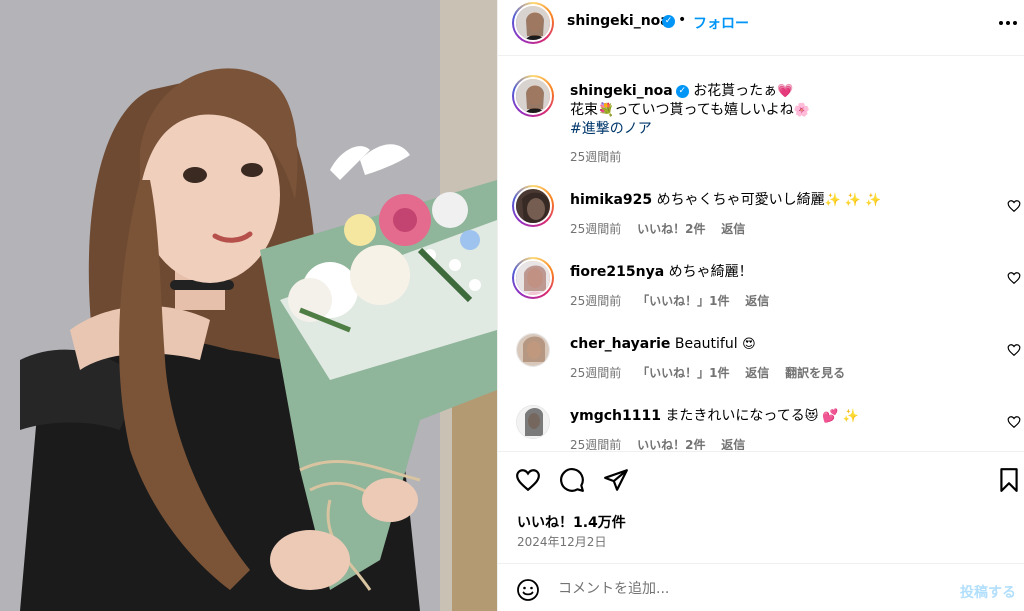  I want to click on comment-body: めちゃくちゃ可愛いし綺麗, so click(740, 200).